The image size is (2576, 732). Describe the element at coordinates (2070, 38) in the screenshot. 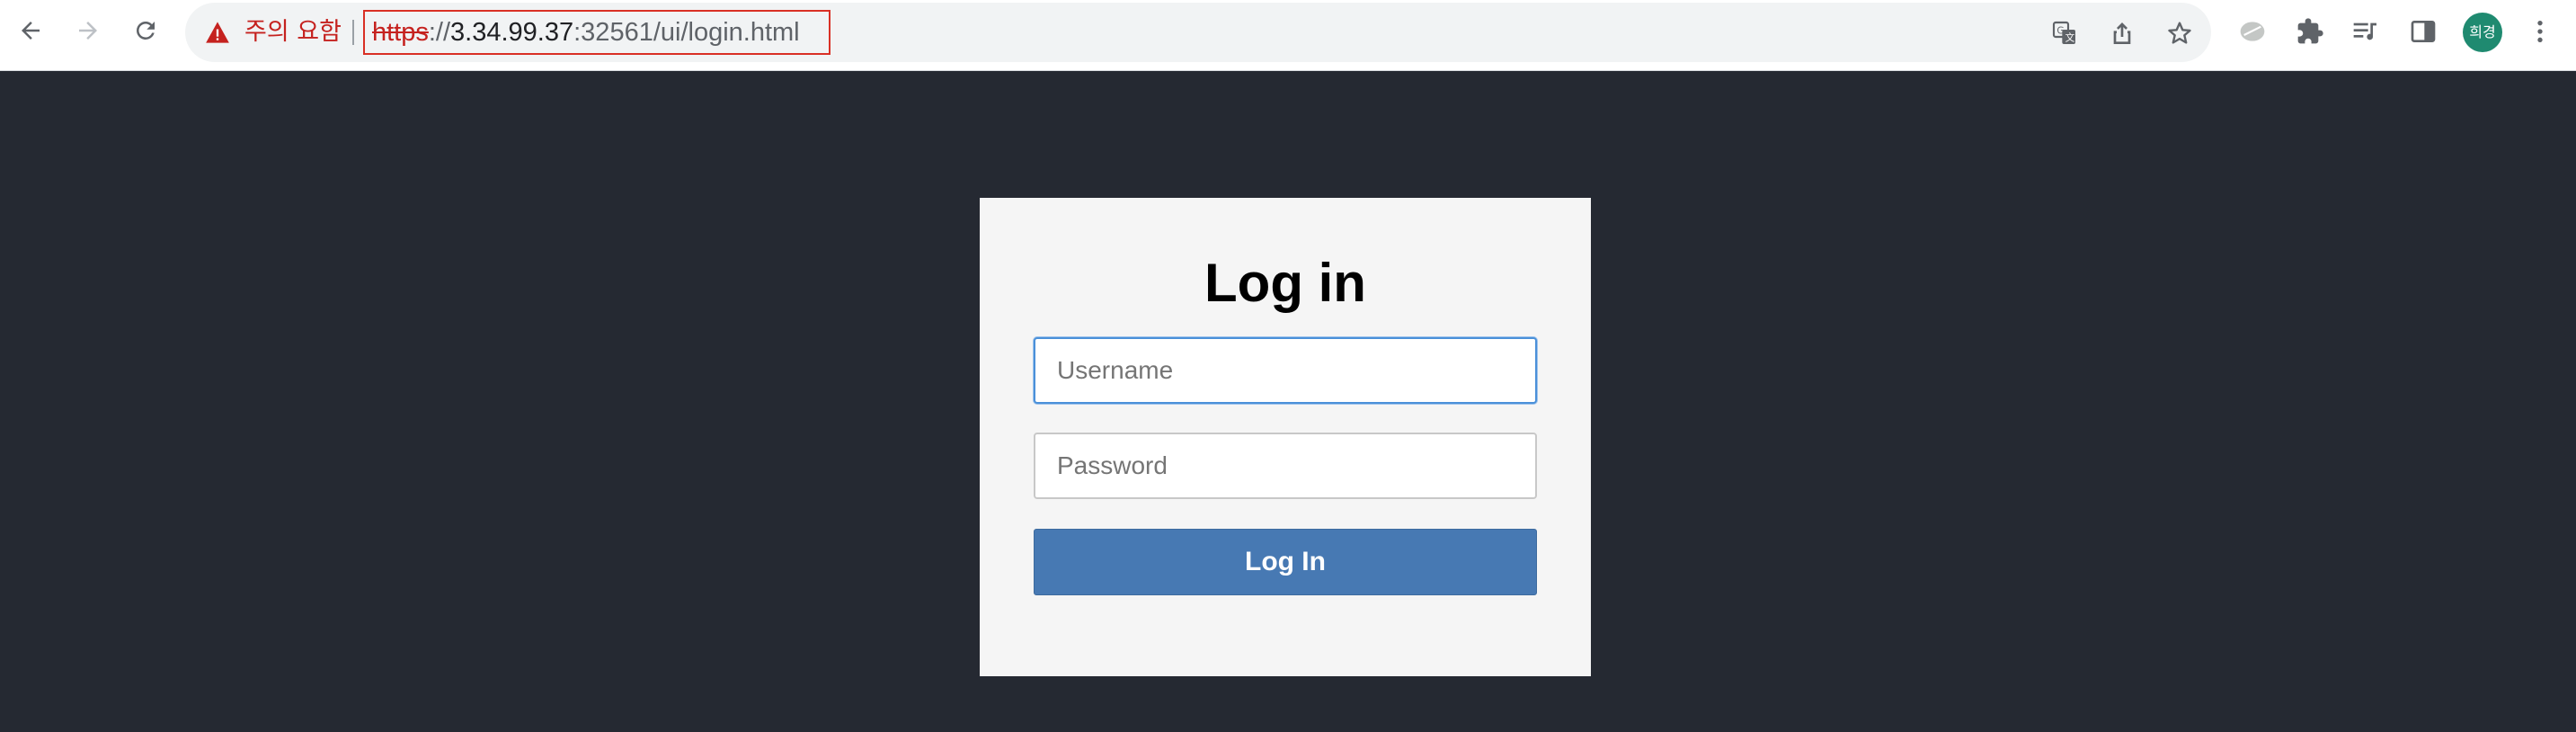

I see `svg-text: 文` at that location.